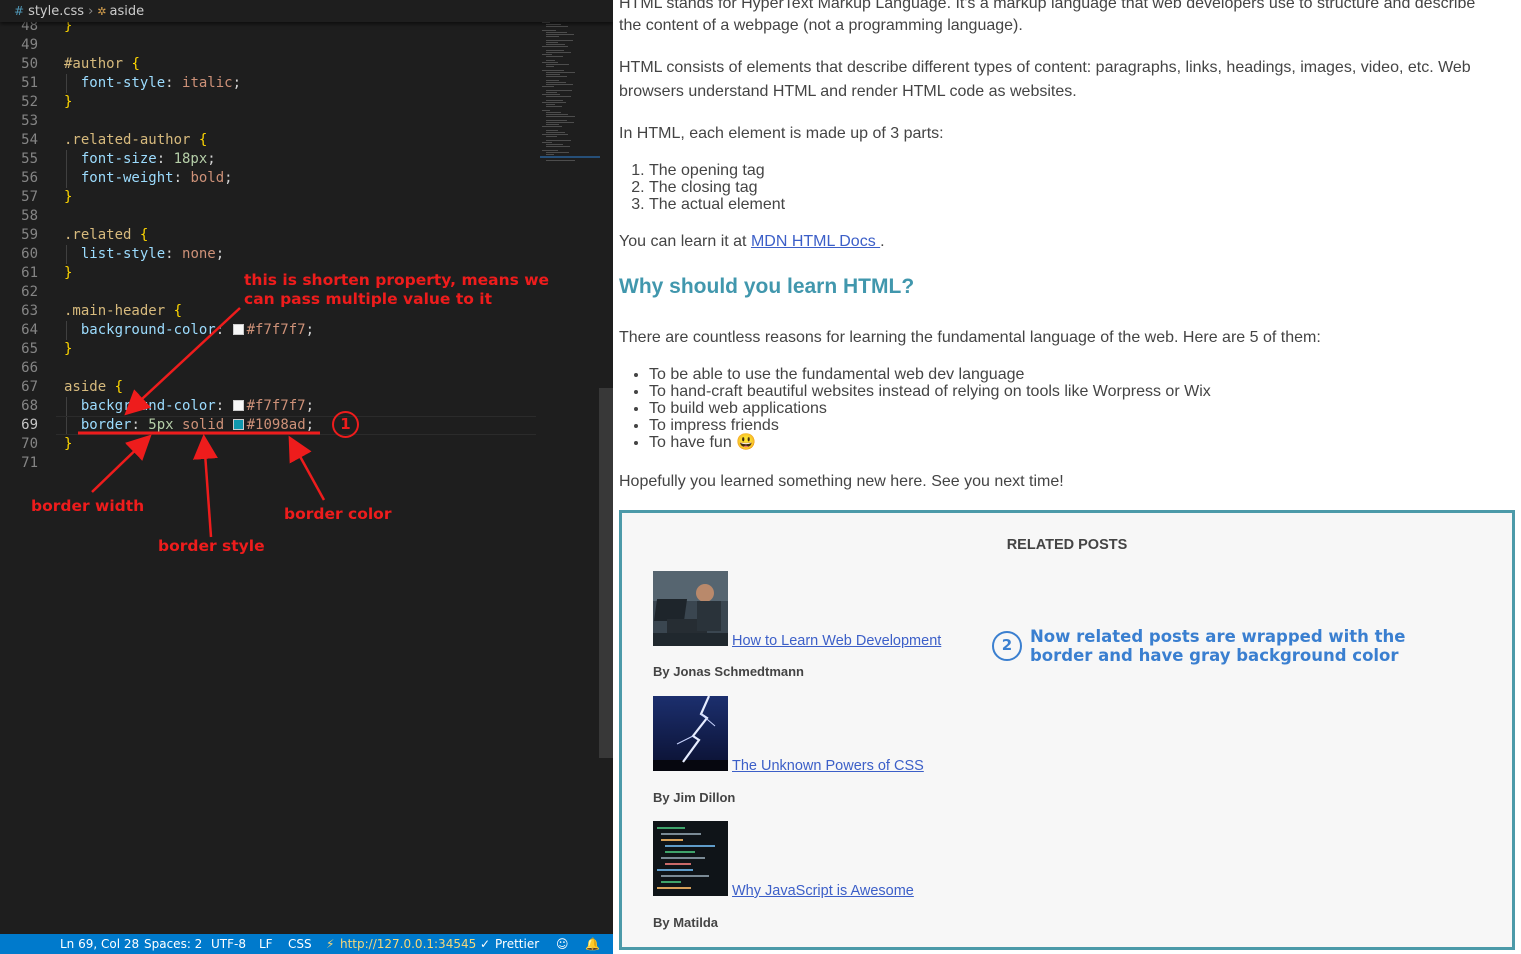 The width and height of the screenshot is (1521, 954). Describe the element at coordinates (270, 216) in the screenshot. I see `code-line: 58` at that location.